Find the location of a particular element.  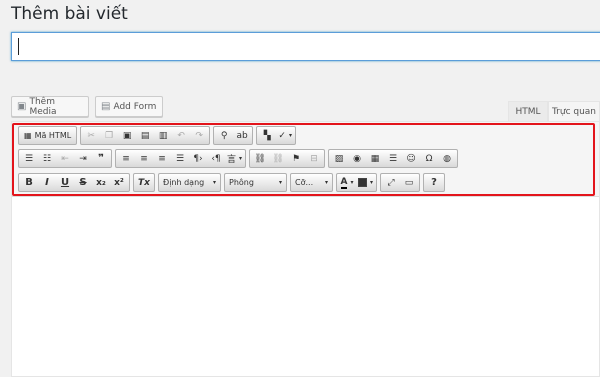

source-code-button: ▦ Mã HTML is located at coordinates (47, 135).